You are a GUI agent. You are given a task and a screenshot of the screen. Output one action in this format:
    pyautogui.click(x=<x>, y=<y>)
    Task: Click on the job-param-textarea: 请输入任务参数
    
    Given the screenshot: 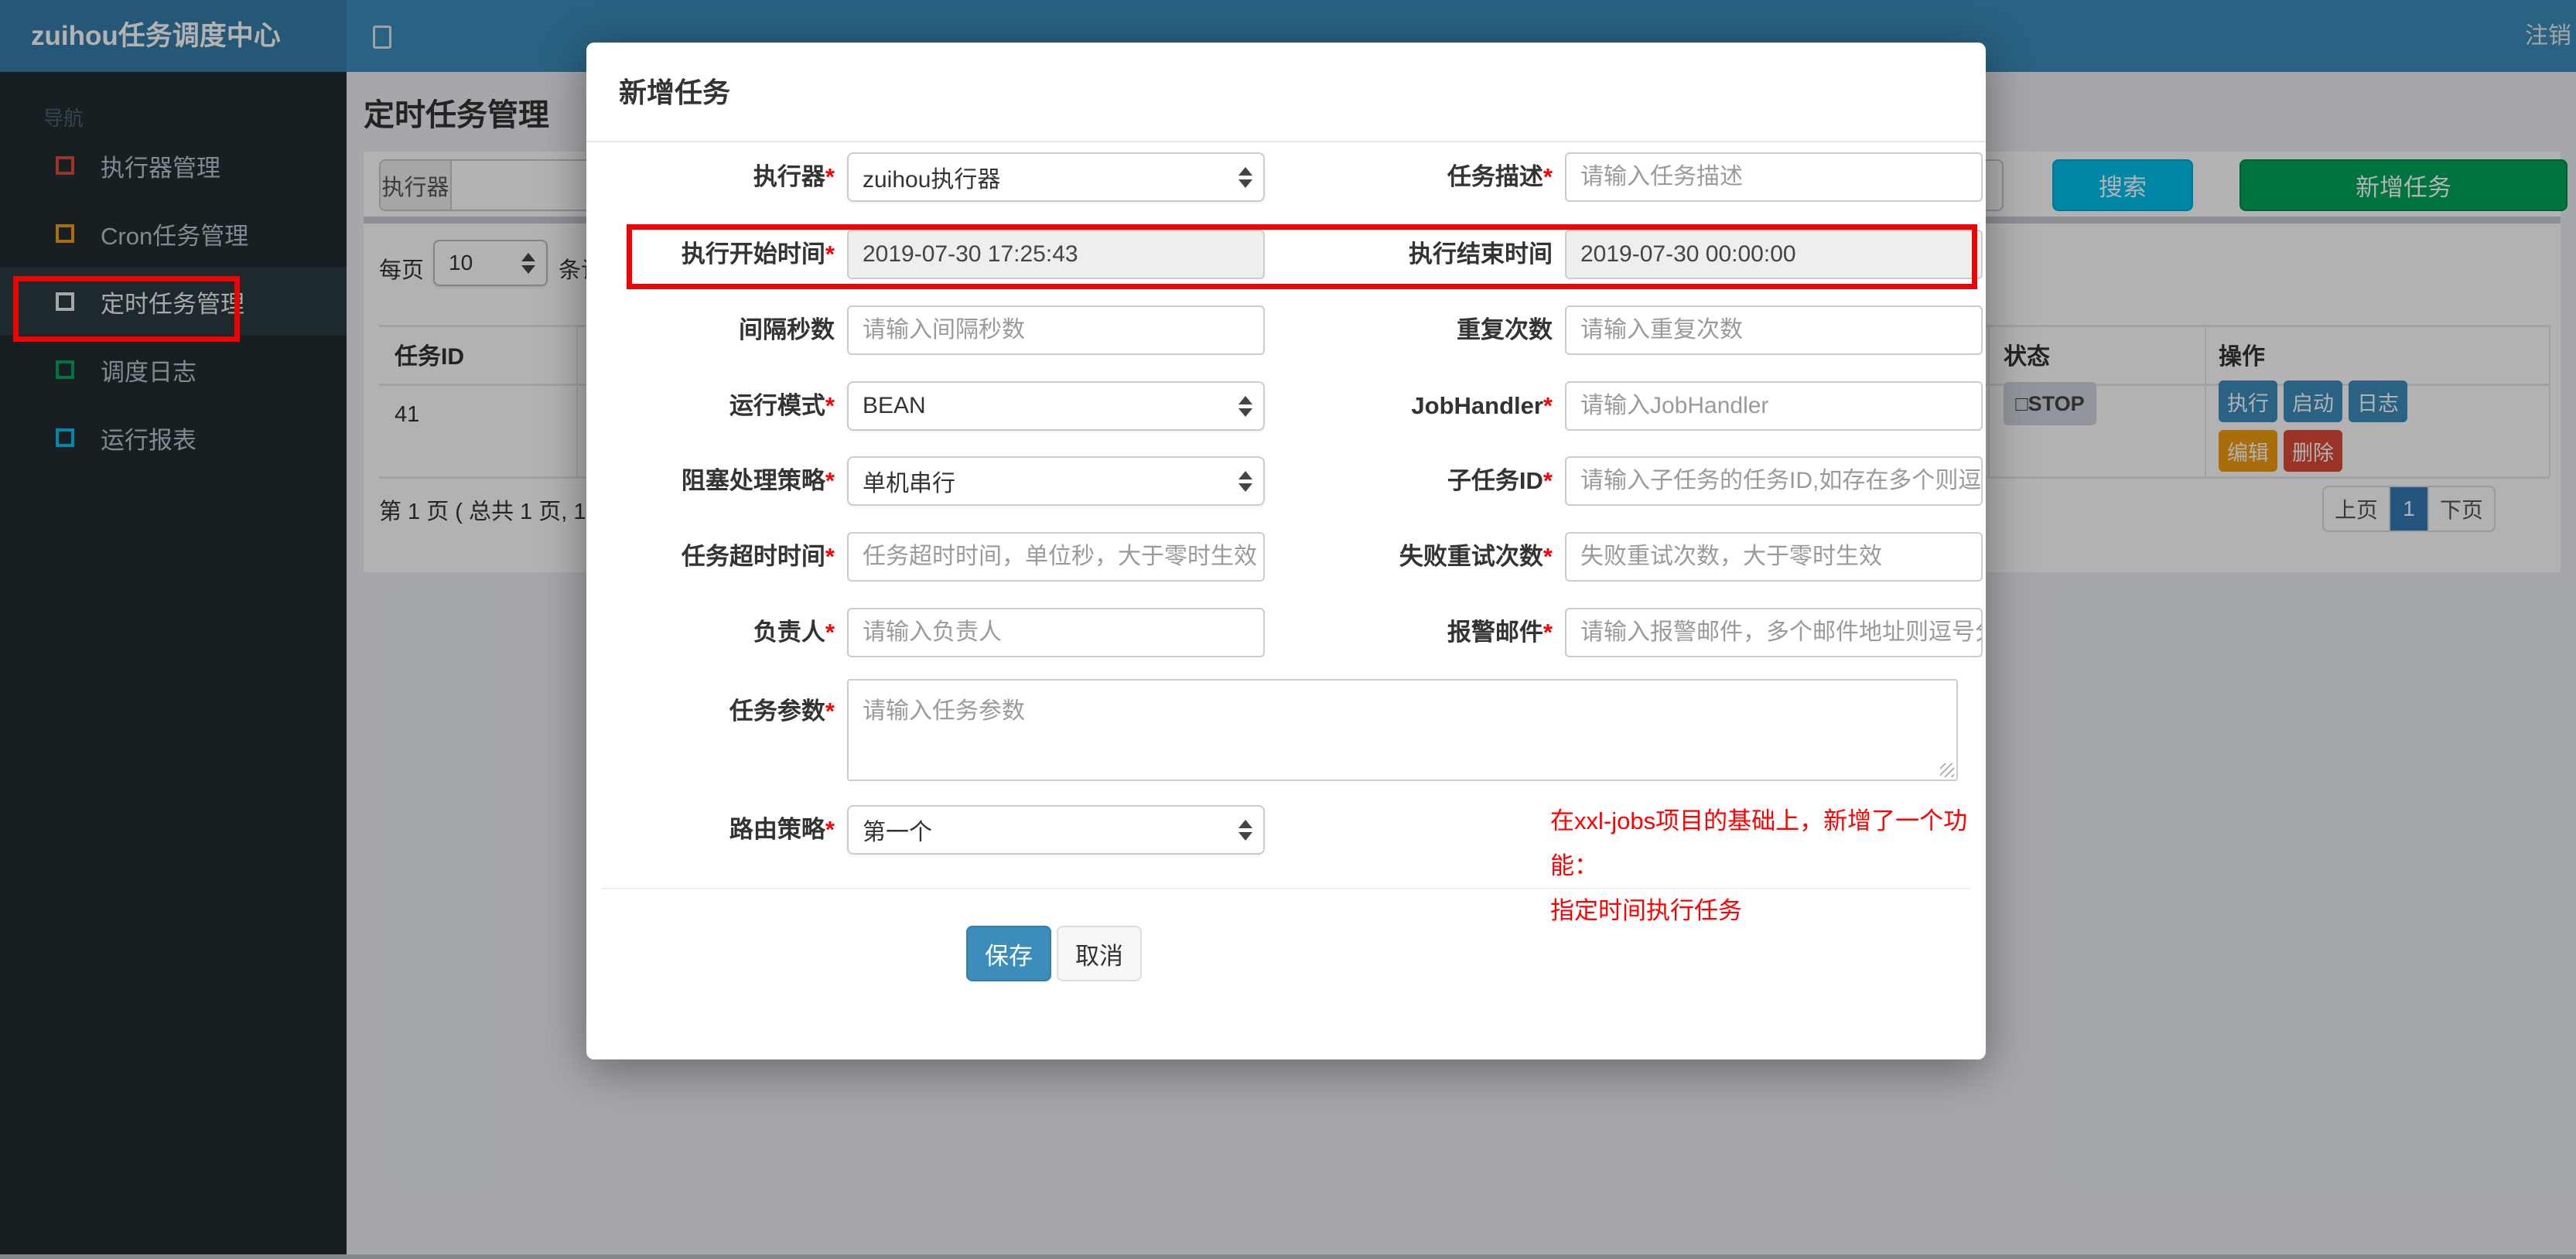 What is the action you would take?
    pyautogui.click(x=1402, y=730)
    